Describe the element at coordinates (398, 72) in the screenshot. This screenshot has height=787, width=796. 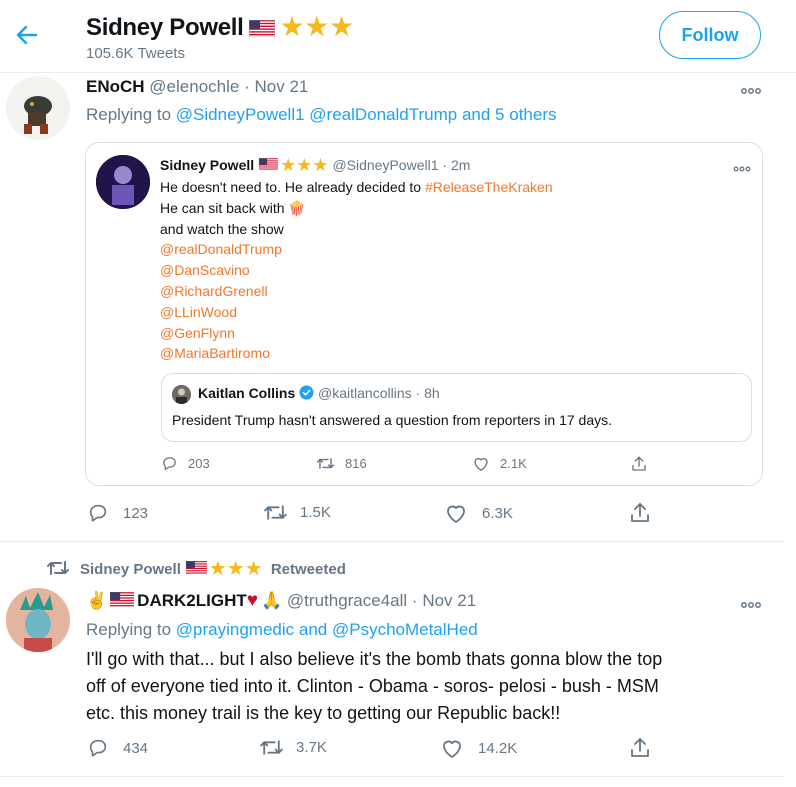
I see `header-divider` at that location.